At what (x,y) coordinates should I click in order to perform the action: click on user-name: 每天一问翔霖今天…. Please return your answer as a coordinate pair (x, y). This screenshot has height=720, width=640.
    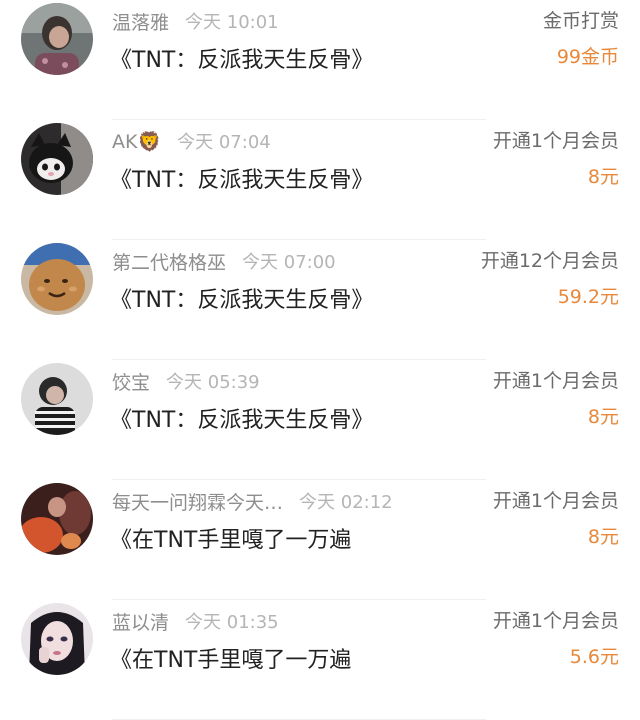
    Looking at the image, I should click on (197, 501).